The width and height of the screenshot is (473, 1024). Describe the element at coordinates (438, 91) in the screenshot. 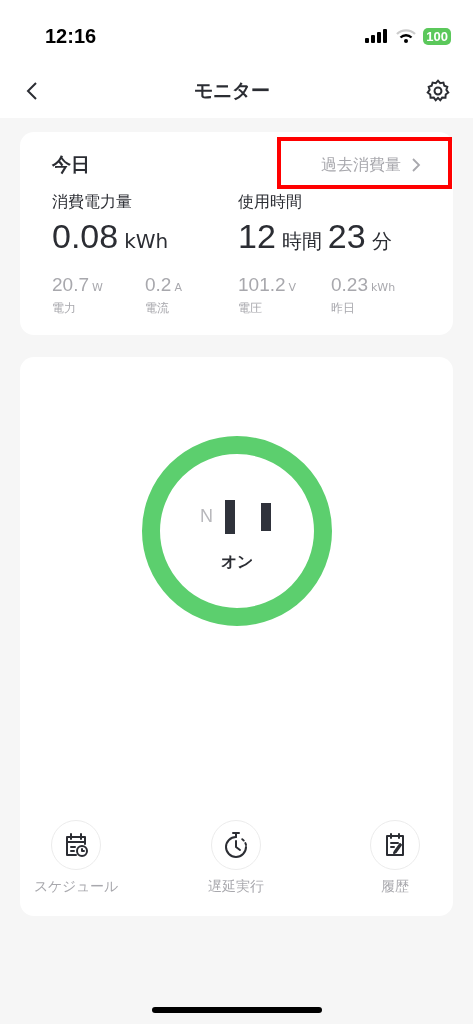

I see `settings-icon` at that location.